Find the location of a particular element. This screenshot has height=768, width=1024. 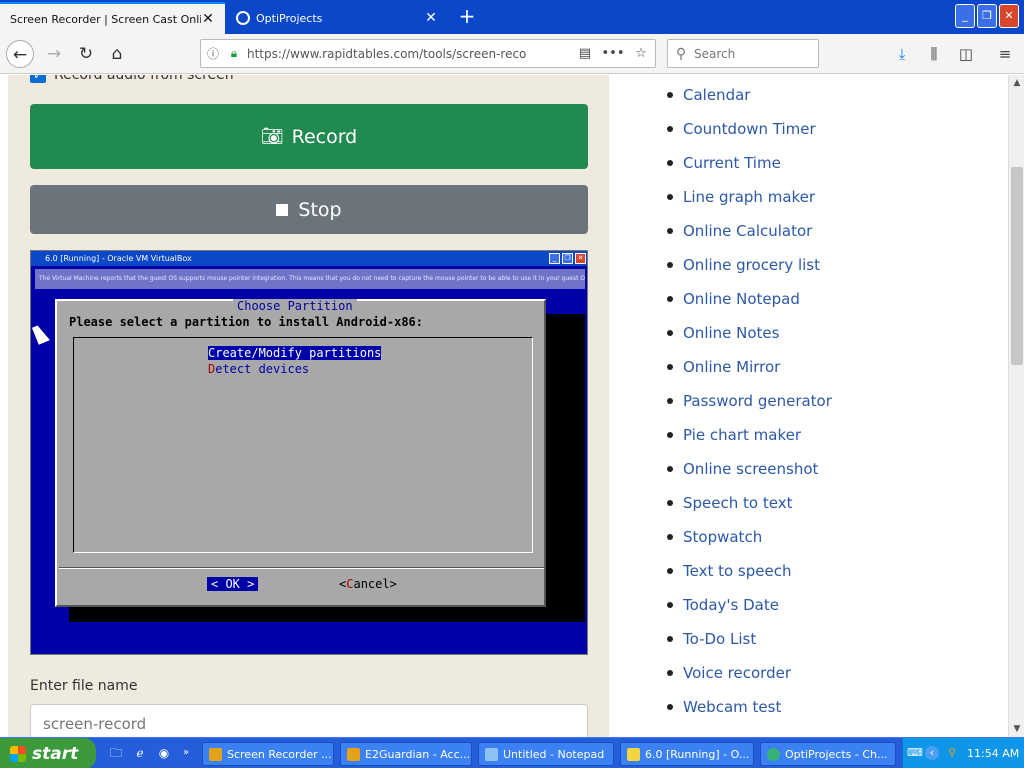

bookmark-star-icon: ☆ is located at coordinates (641, 53).